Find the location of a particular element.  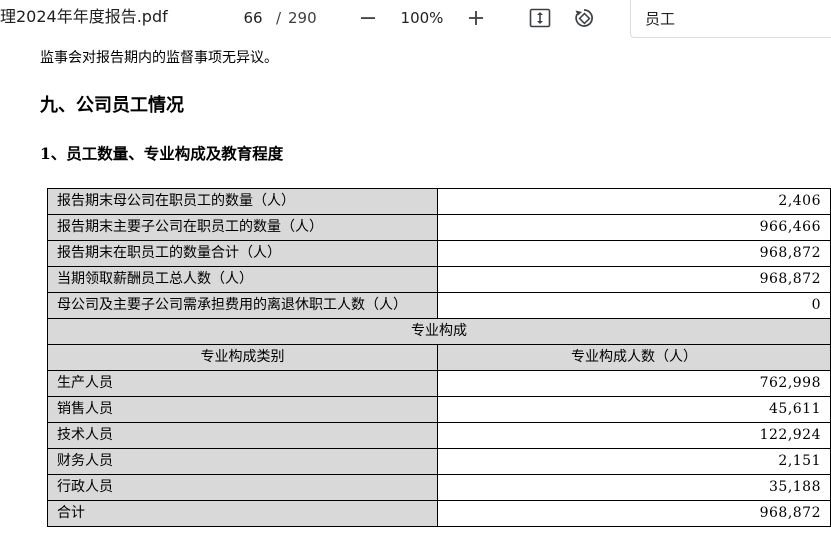

table-row: 销售人员 45,611 is located at coordinates (439, 409).